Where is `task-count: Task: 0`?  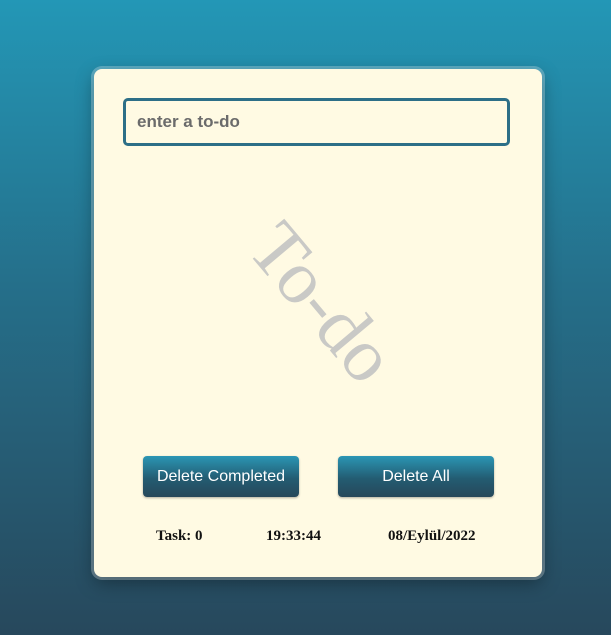 task-count: Task: 0 is located at coordinates (179, 536).